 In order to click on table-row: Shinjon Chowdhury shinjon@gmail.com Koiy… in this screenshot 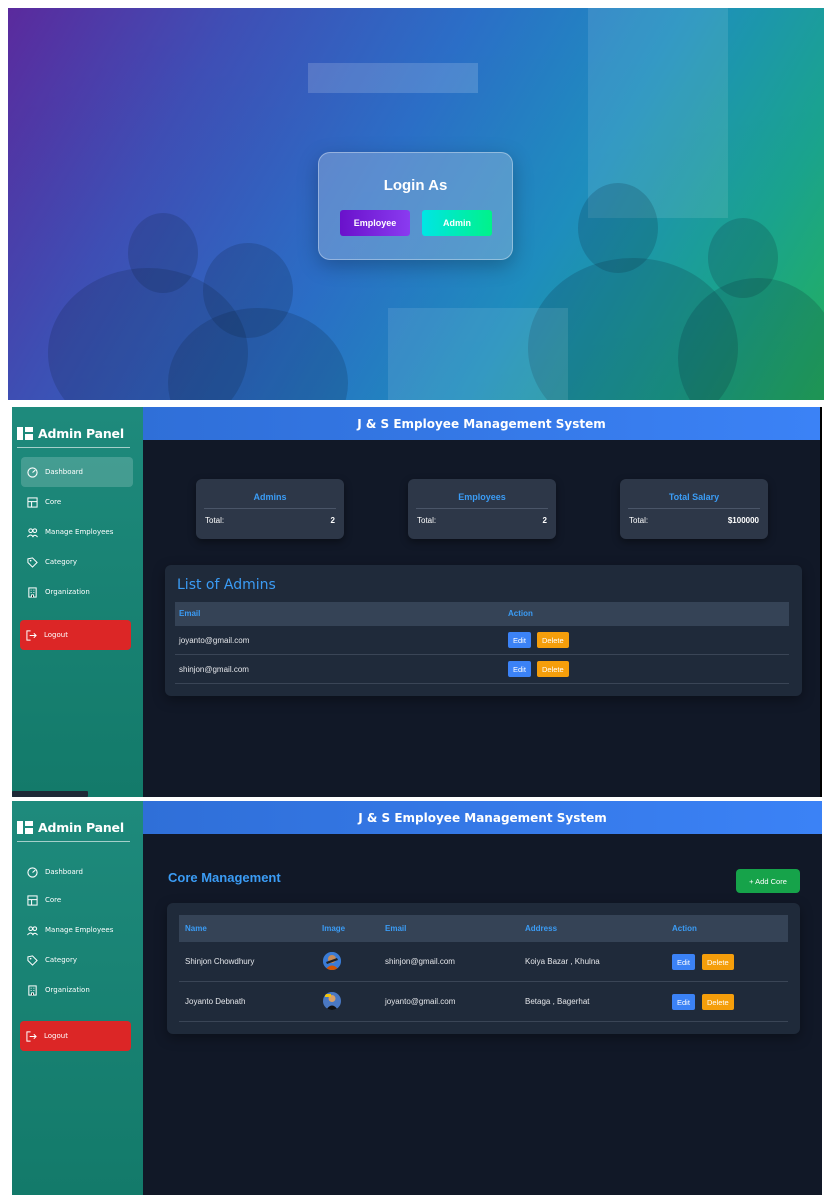, I will do `click(483, 962)`.